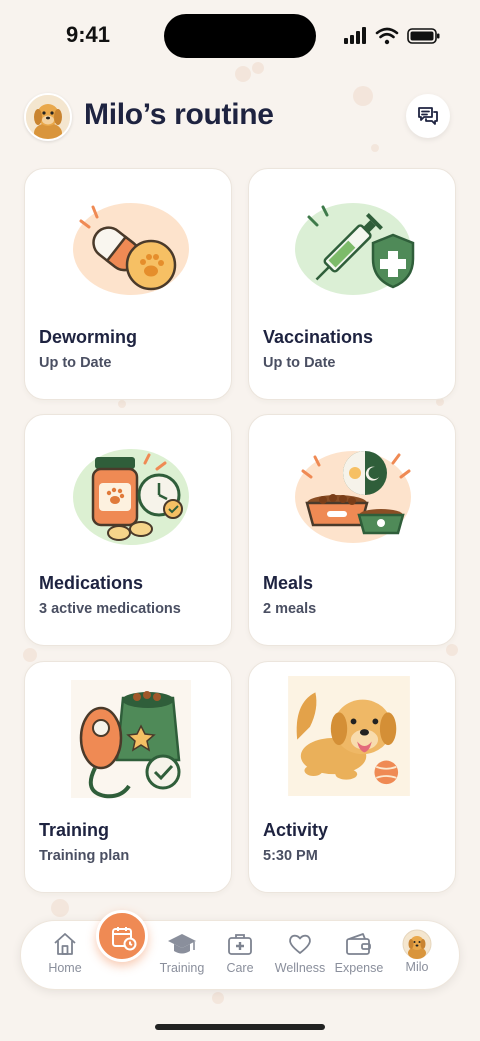 The height and width of the screenshot is (1041, 480). I want to click on tab-label: Wellness, so click(300, 968).